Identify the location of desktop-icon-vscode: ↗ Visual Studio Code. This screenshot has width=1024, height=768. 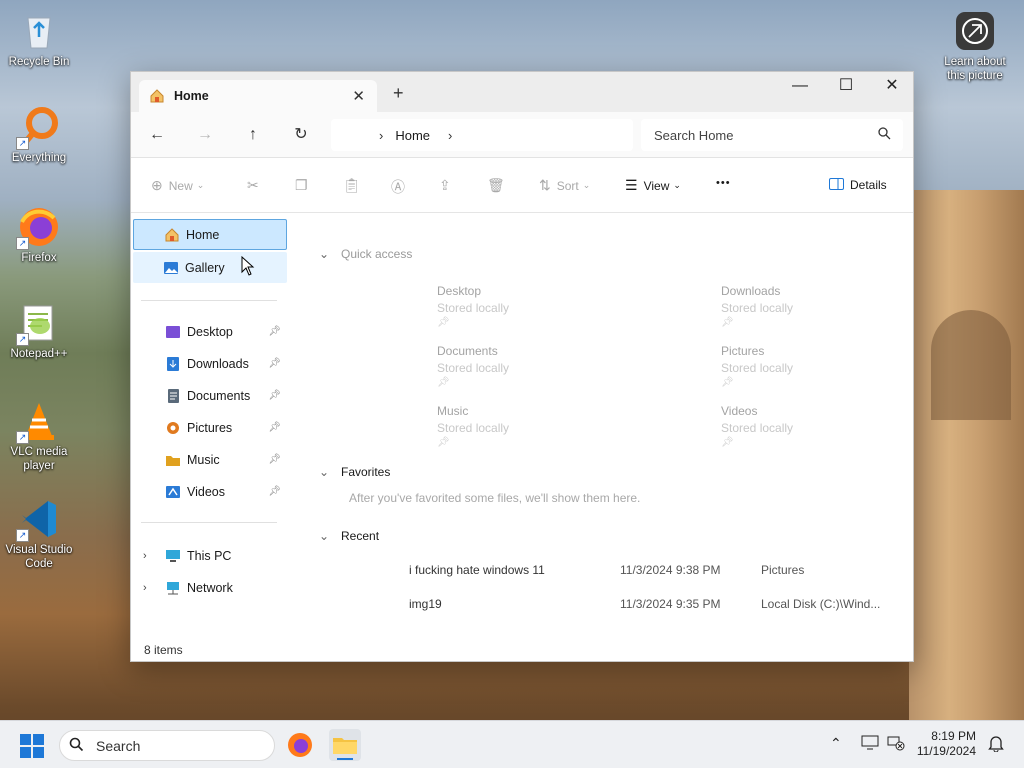
(39, 534).